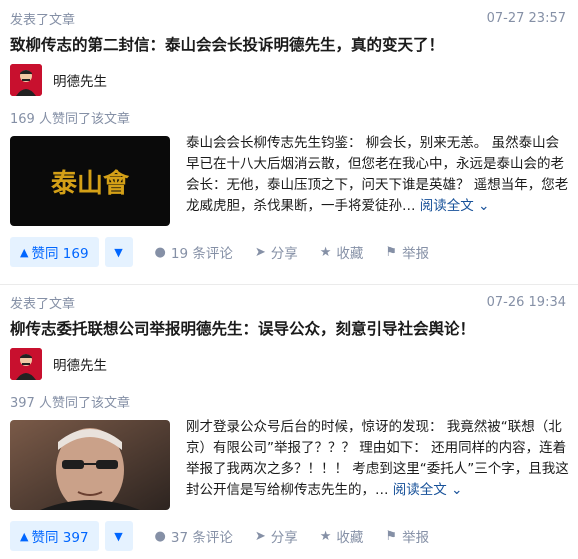  What do you see at coordinates (242, 328) in the screenshot?
I see `article-title: 柳传志委托联想公司举报明德先生：误导公众，刻意引导社会舆论！` at bounding box center [242, 328].